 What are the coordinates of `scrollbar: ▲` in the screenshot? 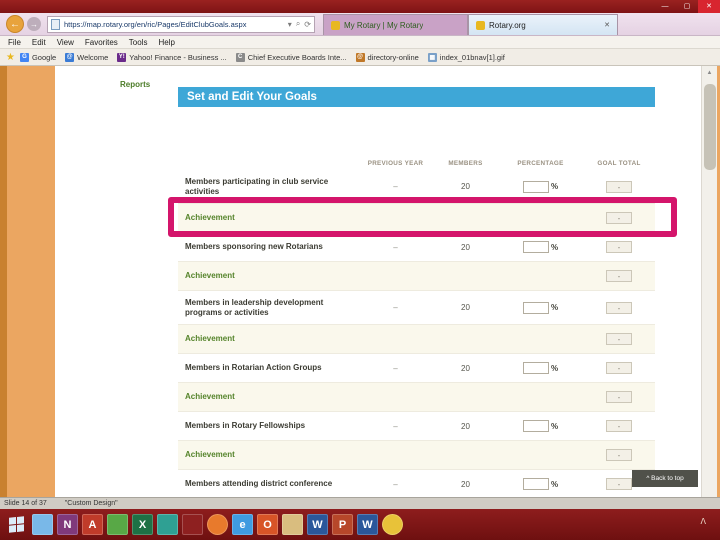 It's located at (709, 281).